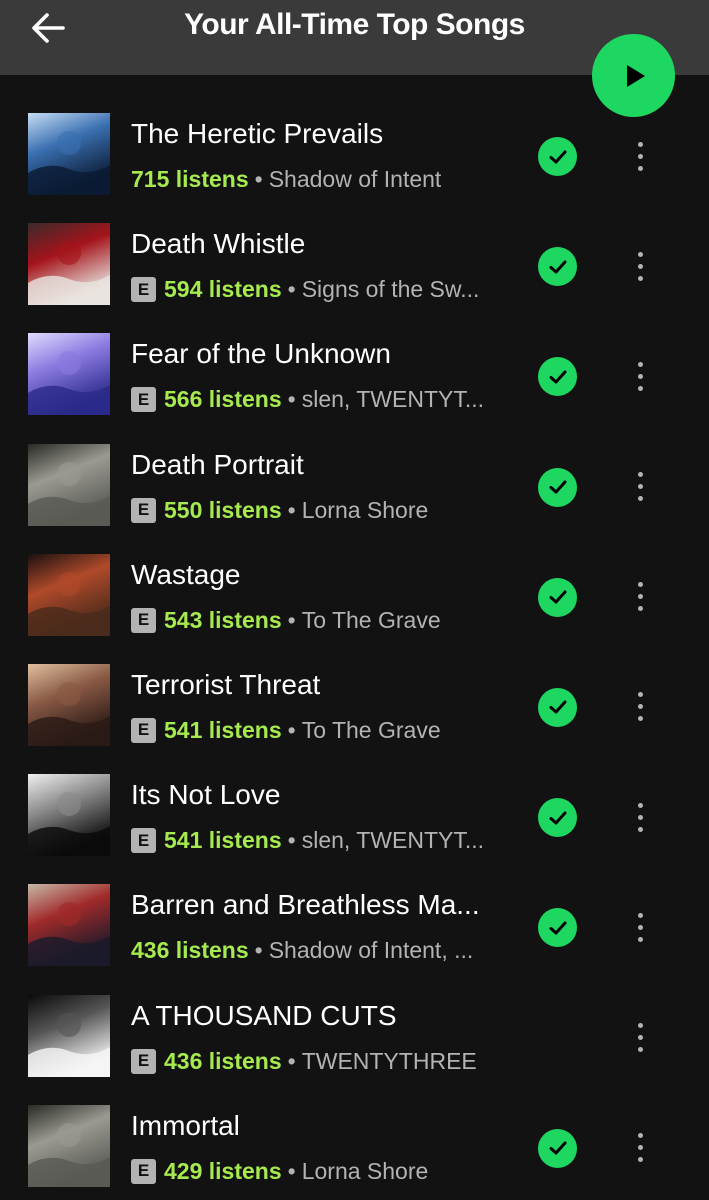 The image size is (709, 1200). I want to click on track-title: Fear of the Unknown, so click(261, 354).